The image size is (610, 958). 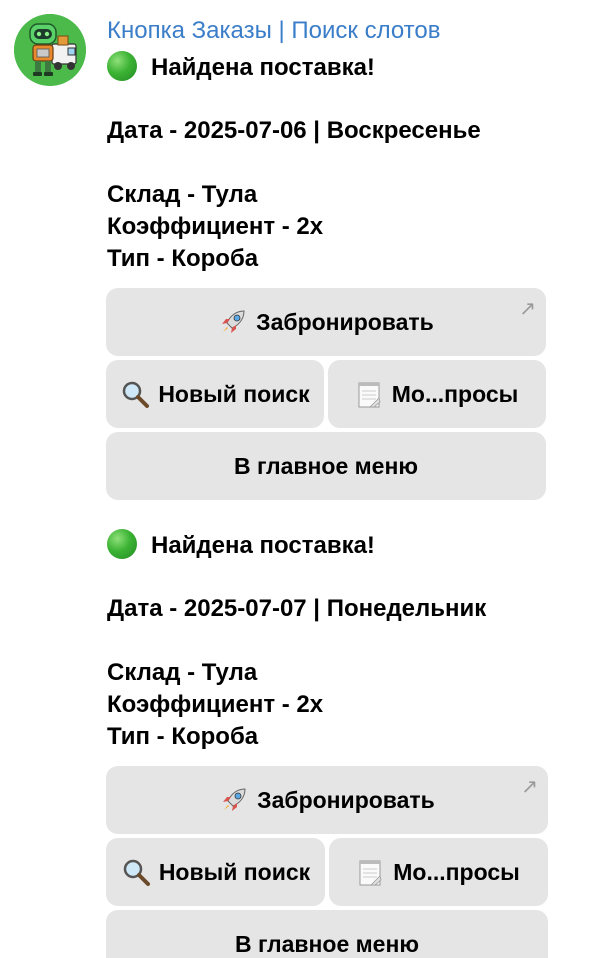 What do you see at coordinates (294, 130) in the screenshot?
I see `date-line: Дата - 2025-07-06 | Воскресенье` at bounding box center [294, 130].